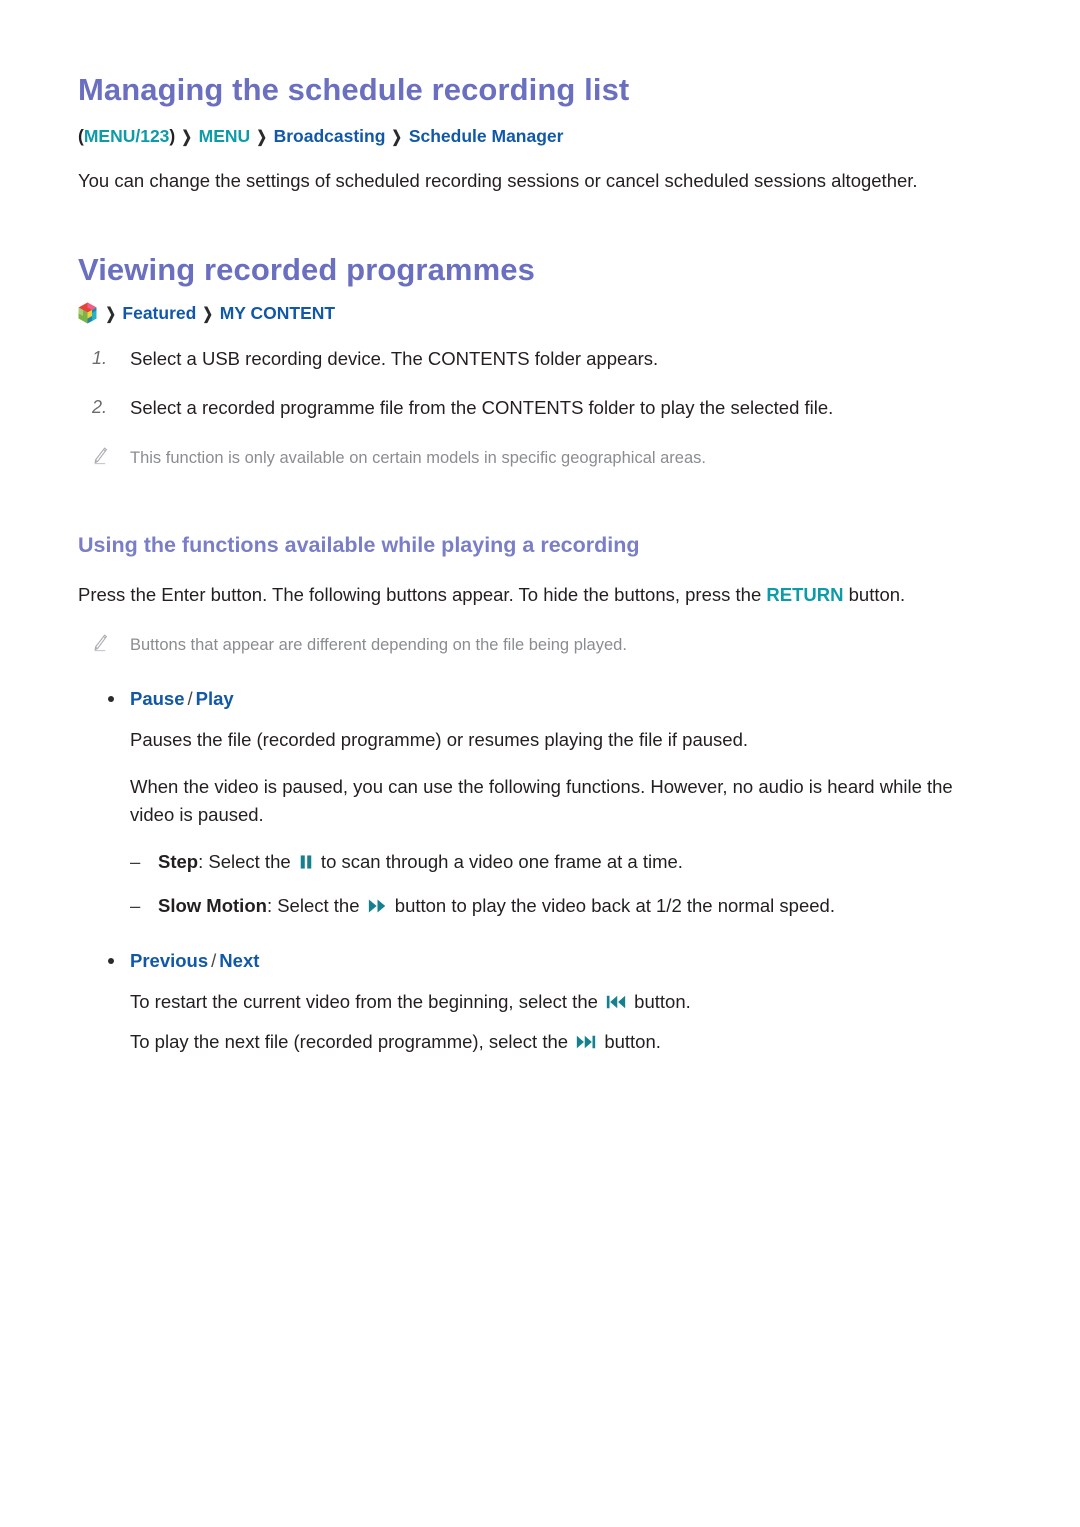 This screenshot has width=1080, height=1527. I want to click on bullet-pause-play: Pause / Play, so click(540, 699).